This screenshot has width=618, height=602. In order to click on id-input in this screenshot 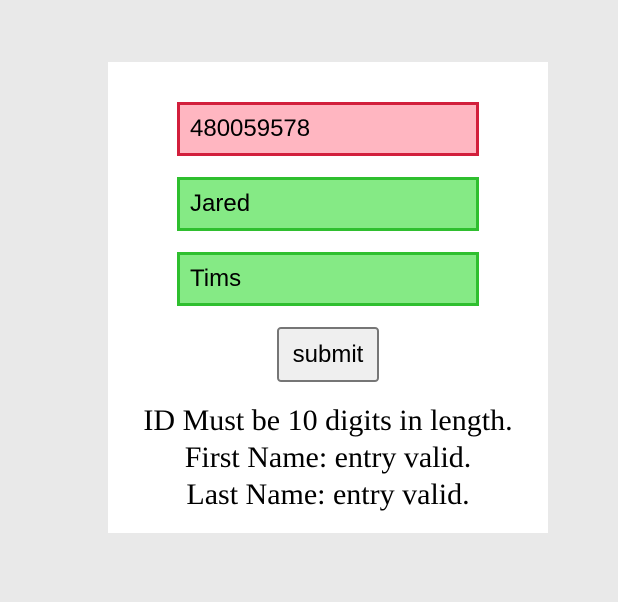, I will do `click(328, 129)`.